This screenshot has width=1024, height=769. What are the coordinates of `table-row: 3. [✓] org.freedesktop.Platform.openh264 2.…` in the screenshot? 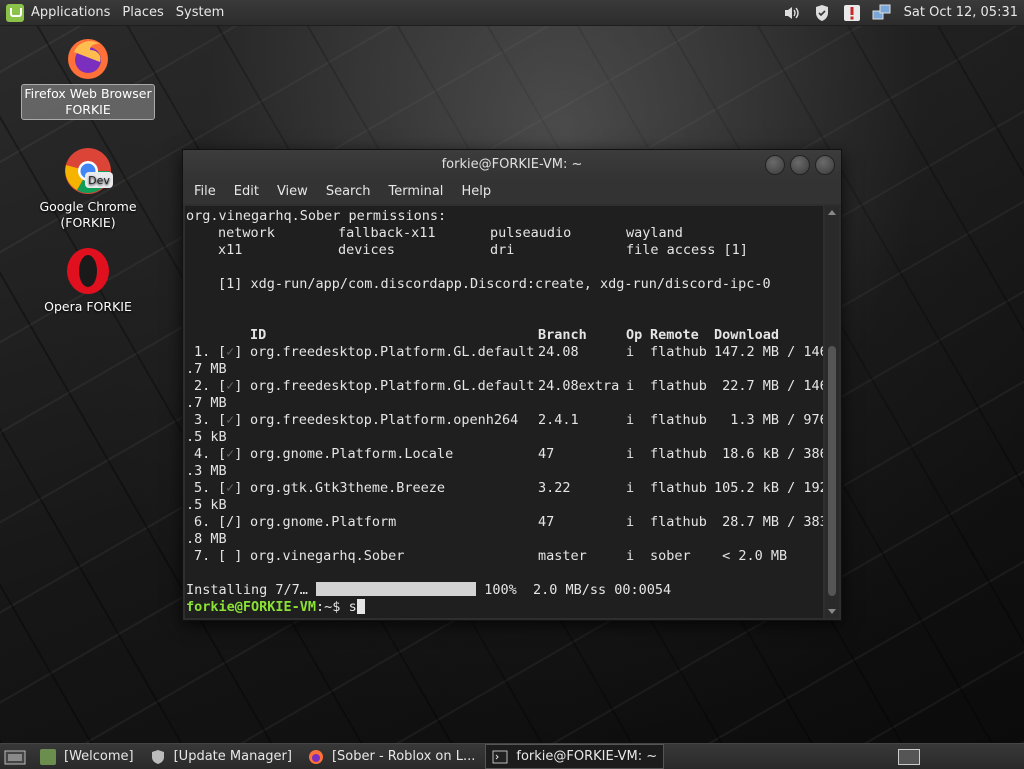 It's located at (504, 420).